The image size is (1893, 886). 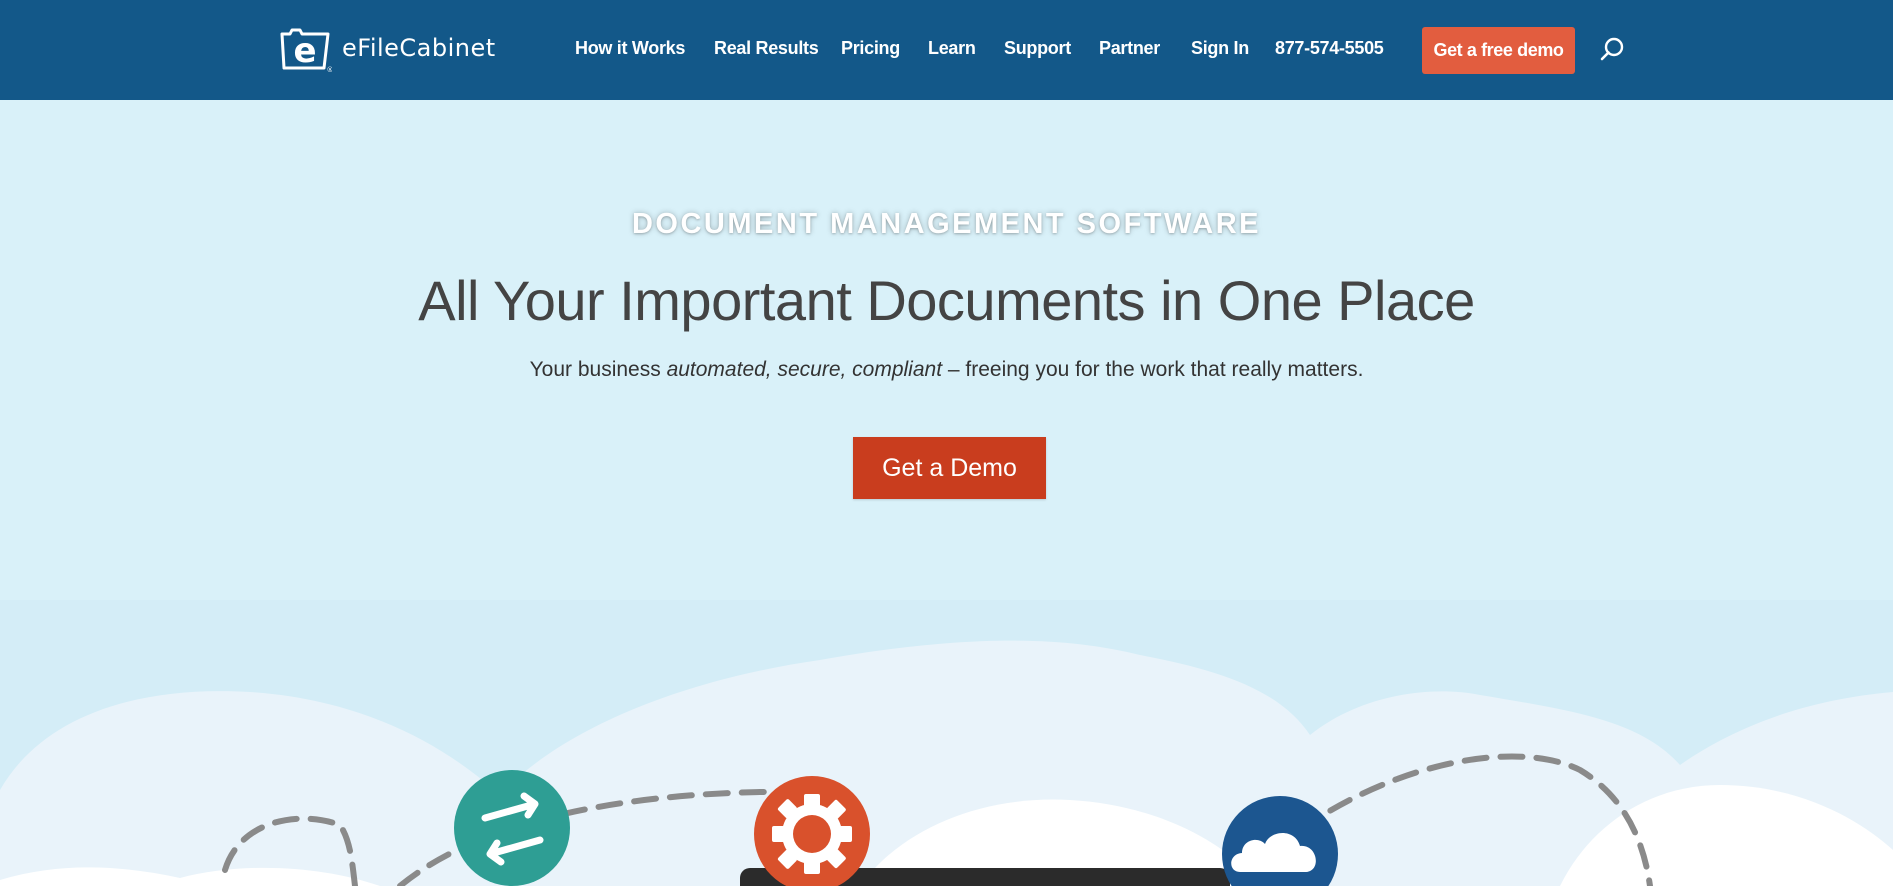 What do you see at coordinates (1220, 48) in the screenshot?
I see `nav-sign-in: Sign In` at bounding box center [1220, 48].